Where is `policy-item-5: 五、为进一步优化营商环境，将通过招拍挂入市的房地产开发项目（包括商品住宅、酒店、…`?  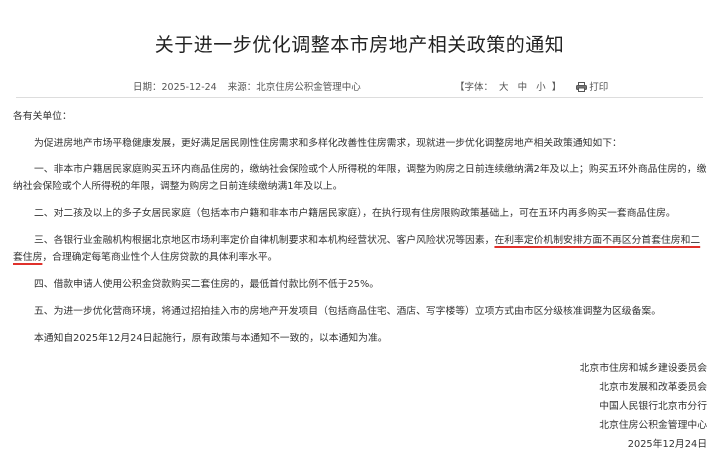
policy-item-5: 五、为进一步优化营商环境，将通过招拍挂入市的房地产开发项目（包括商品住宅、酒店、… is located at coordinates (347, 311).